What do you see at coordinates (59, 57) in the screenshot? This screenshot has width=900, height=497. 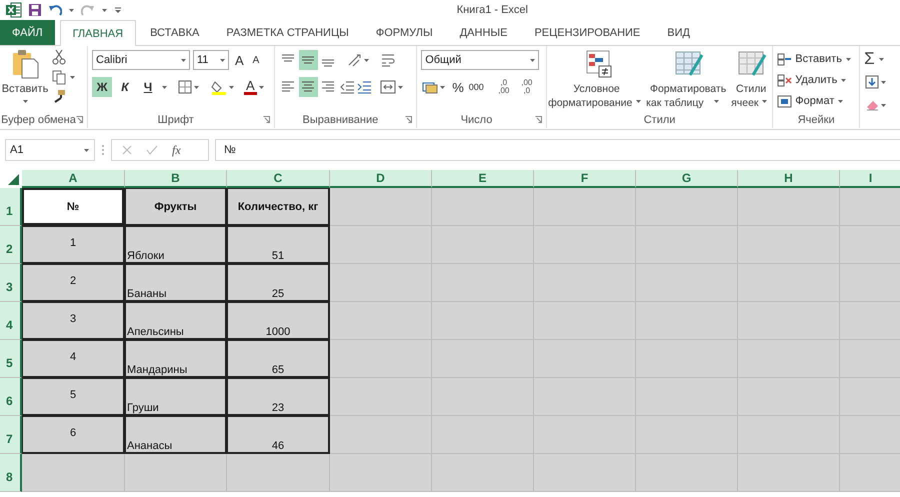 I see `scissors-icon` at bounding box center [59, 57].